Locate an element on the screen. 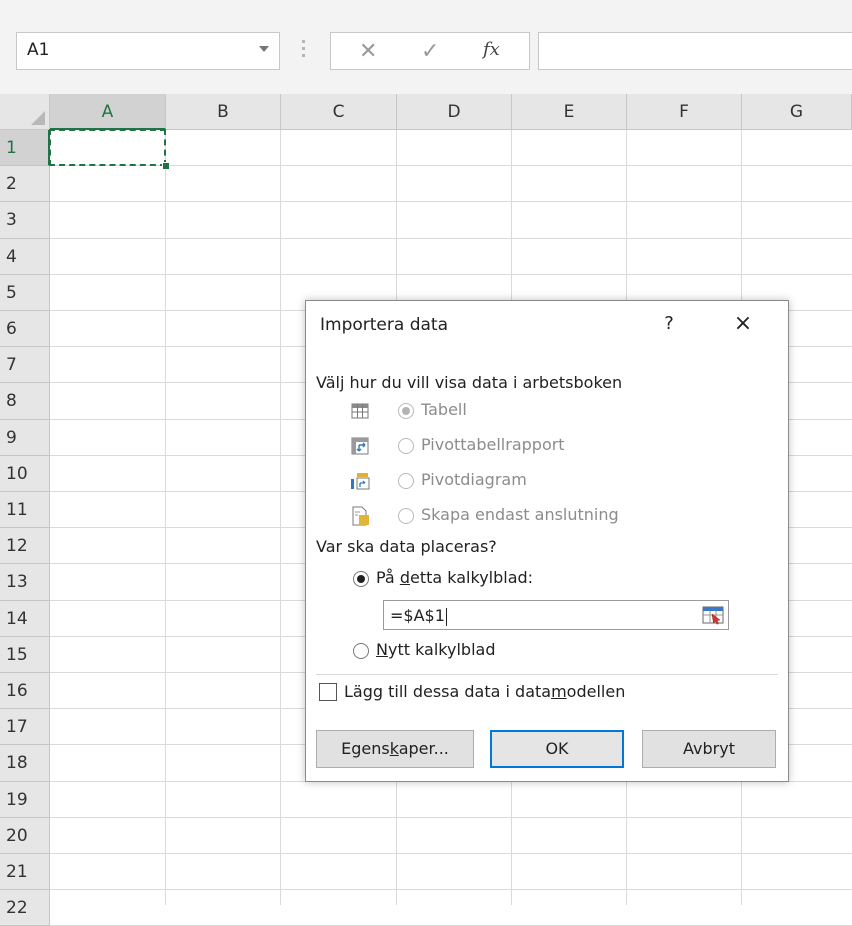  option-table-label: Tabell is located at coordinates (444, 409).